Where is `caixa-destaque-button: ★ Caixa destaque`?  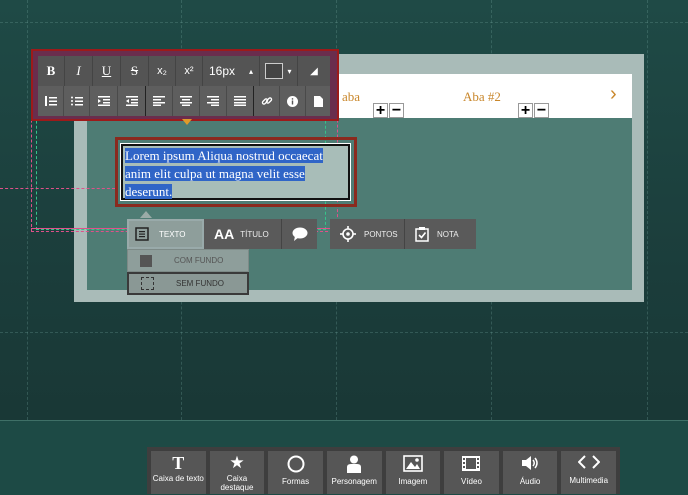
caixa-destaque-button: ★ Caixa destaque is located at coordinates (237, 472).